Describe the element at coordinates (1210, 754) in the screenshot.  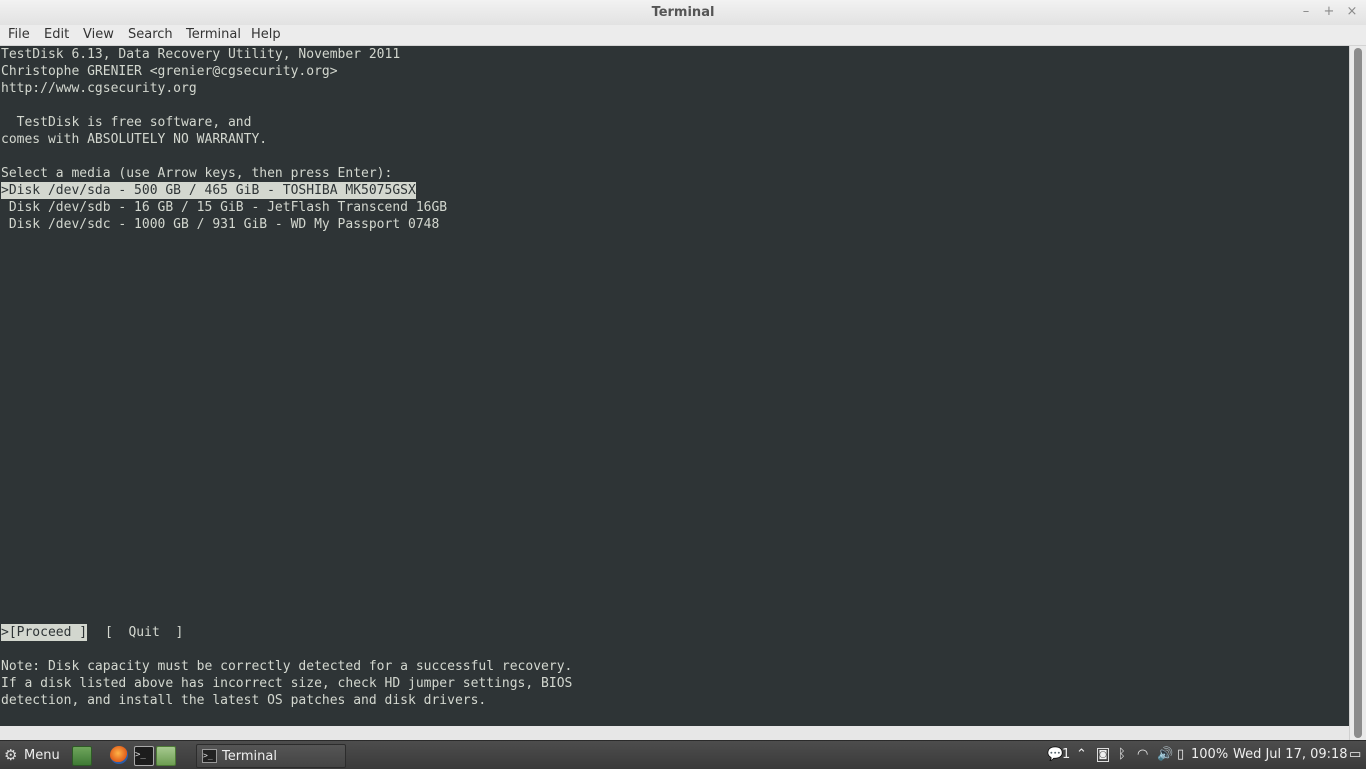
I see `battery-percentage: 100%` at that location.